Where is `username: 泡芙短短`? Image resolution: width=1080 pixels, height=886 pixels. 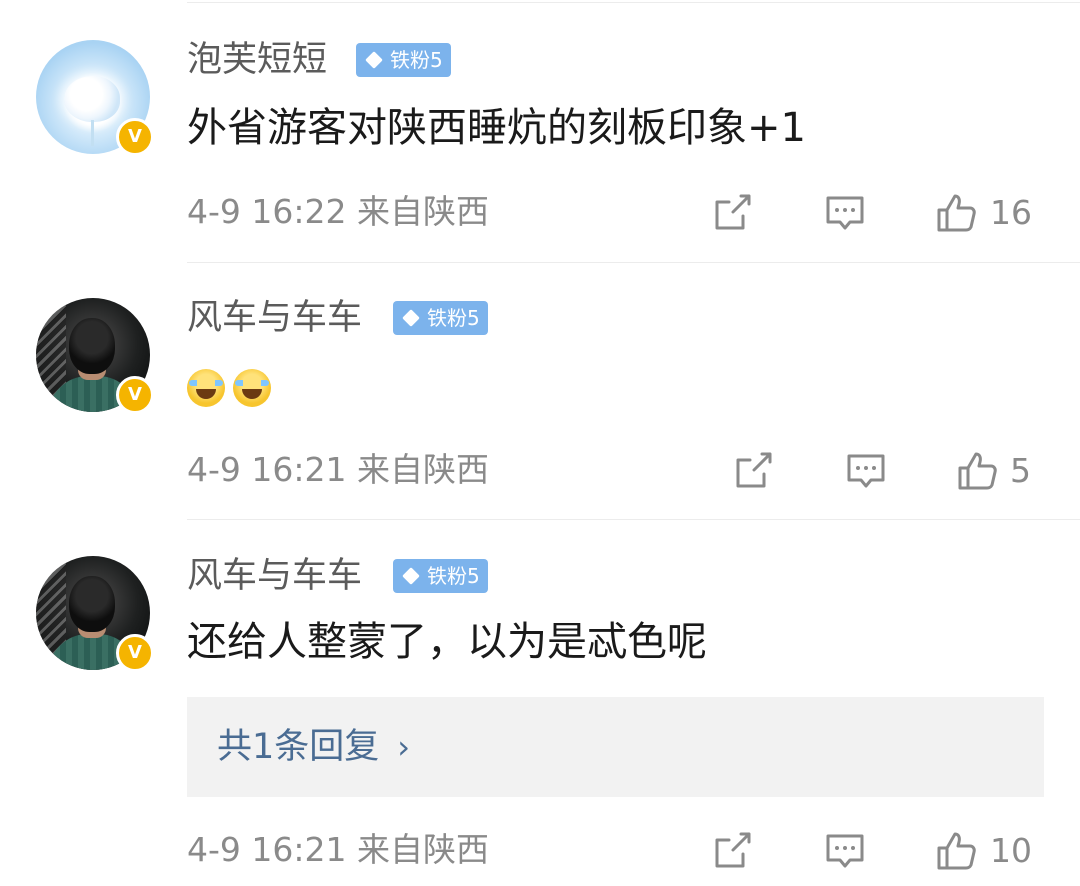 username: 泡芙短短 is located at coordinates (257, 60).